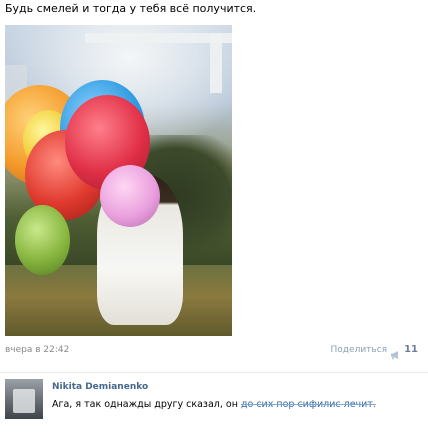 The width and height of the screenshot is (428, 435). I want to click on comment-author: Nikita Demianenko, so click(100, 387).